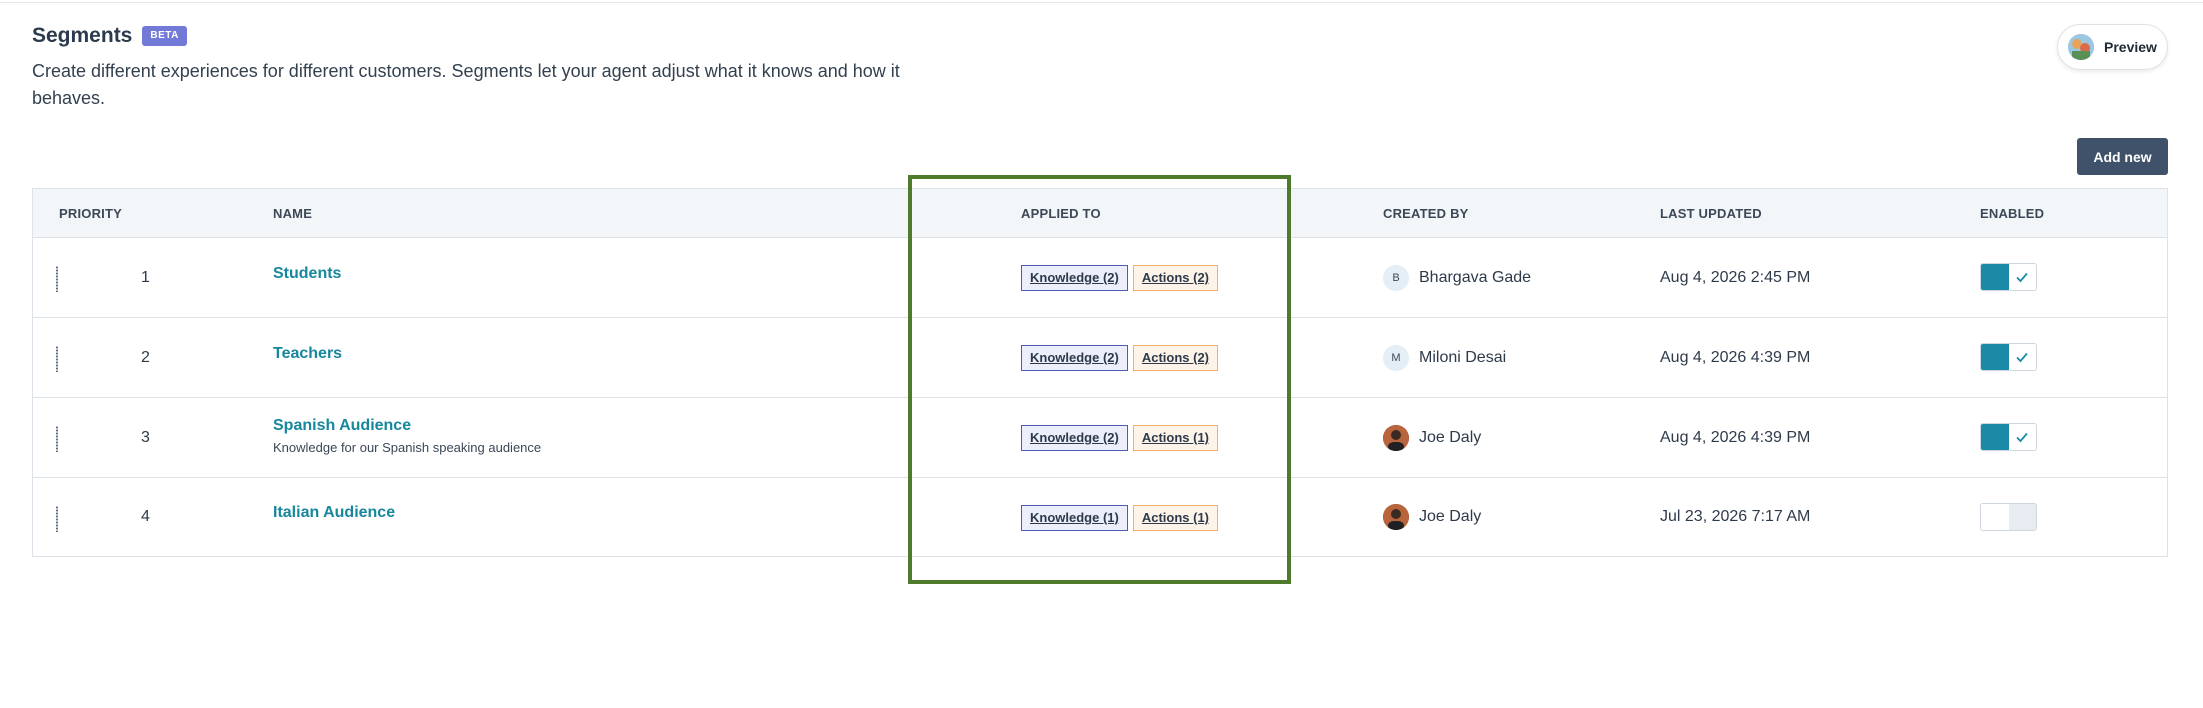  I want to click on preview-button: Preview, so click(2112, 47).